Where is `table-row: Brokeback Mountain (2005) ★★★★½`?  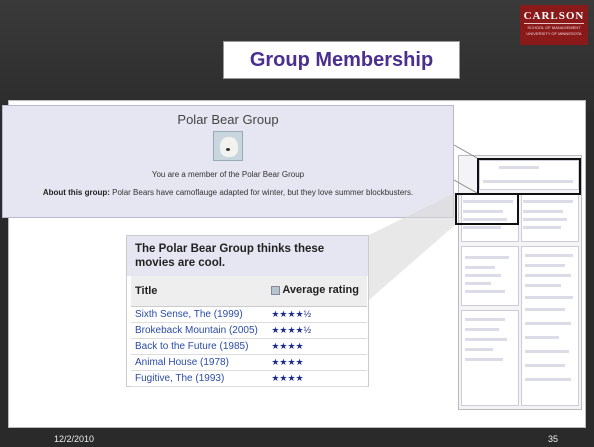
table-row: Brokeback Mountain (2005) ★★★★½ is located at coordinates (249, 330).